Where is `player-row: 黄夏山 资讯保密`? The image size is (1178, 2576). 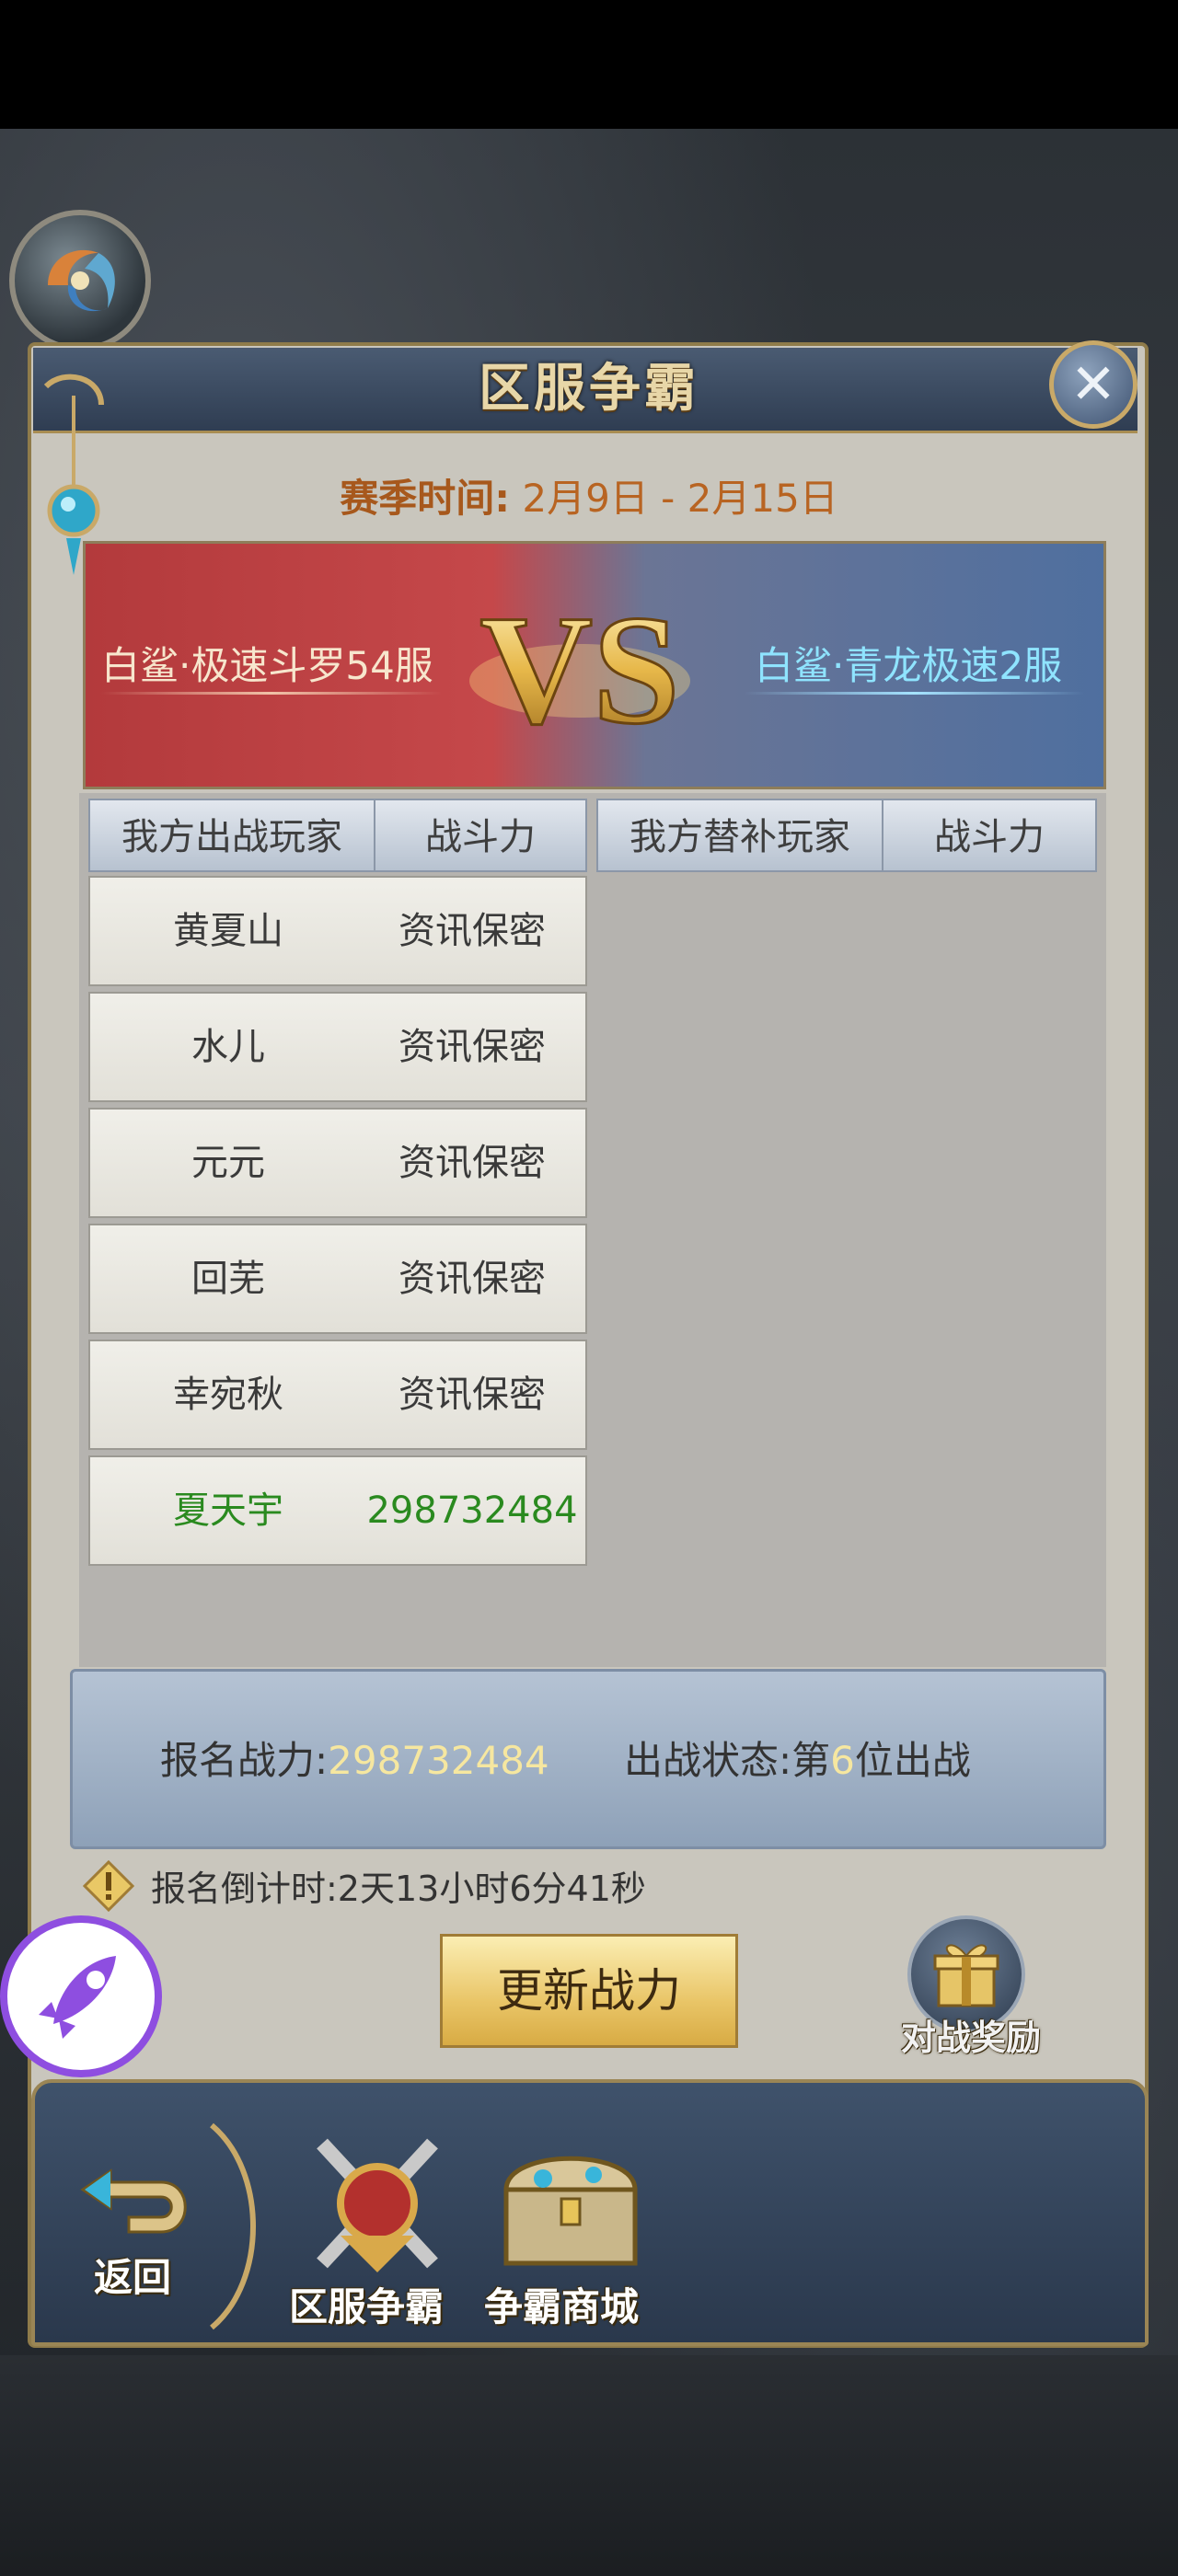
player-row: 黄夏山 资讯保密 is located at coordinates (337, 931).